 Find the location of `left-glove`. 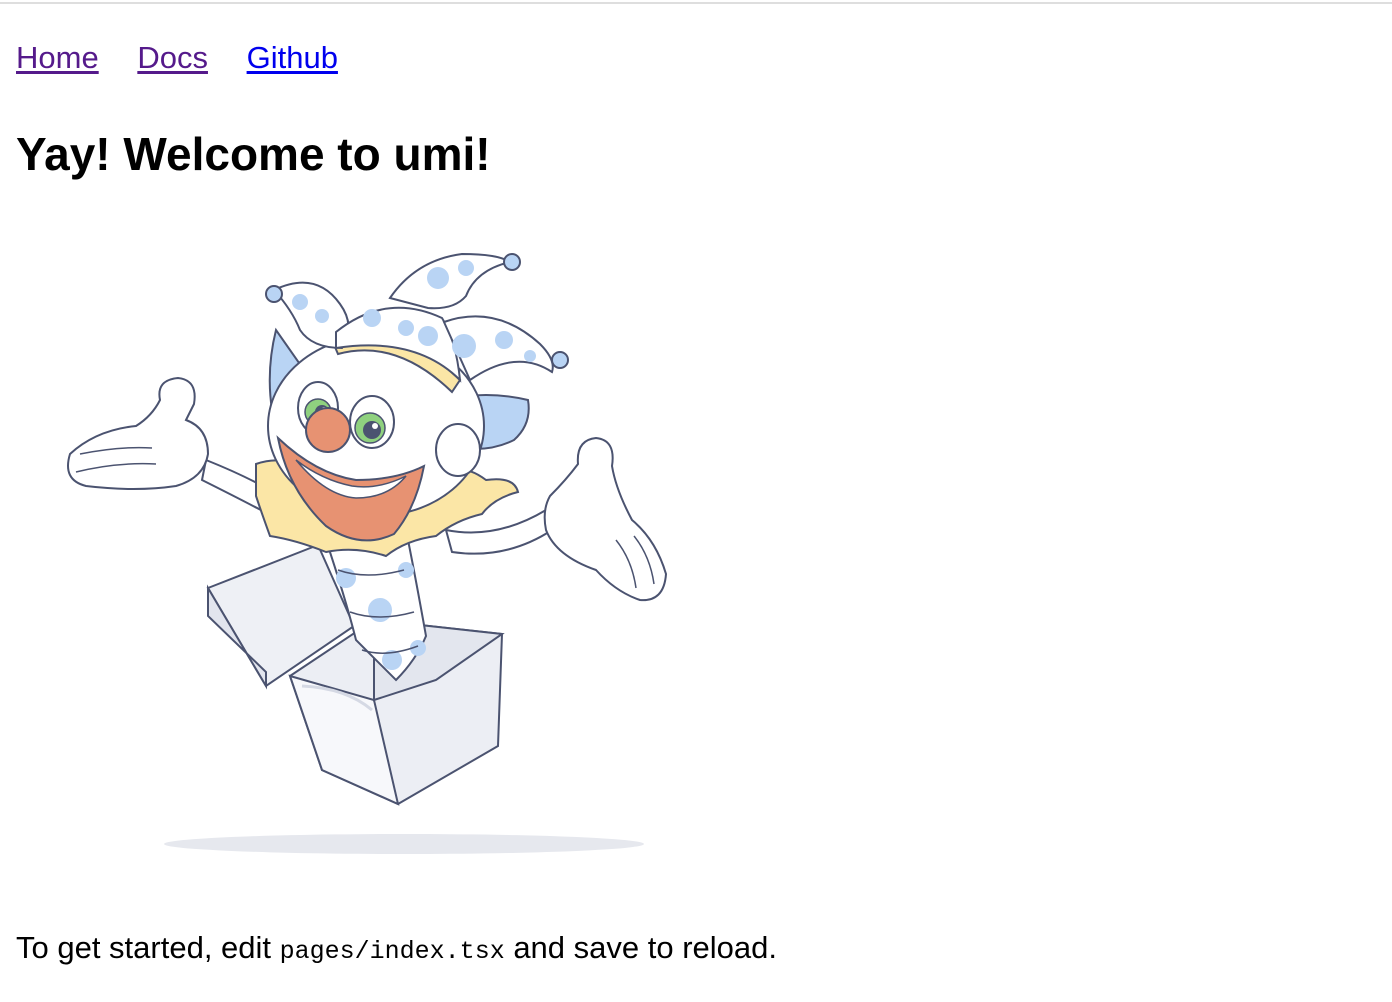

left-glove is located at coordinates (138, 433).